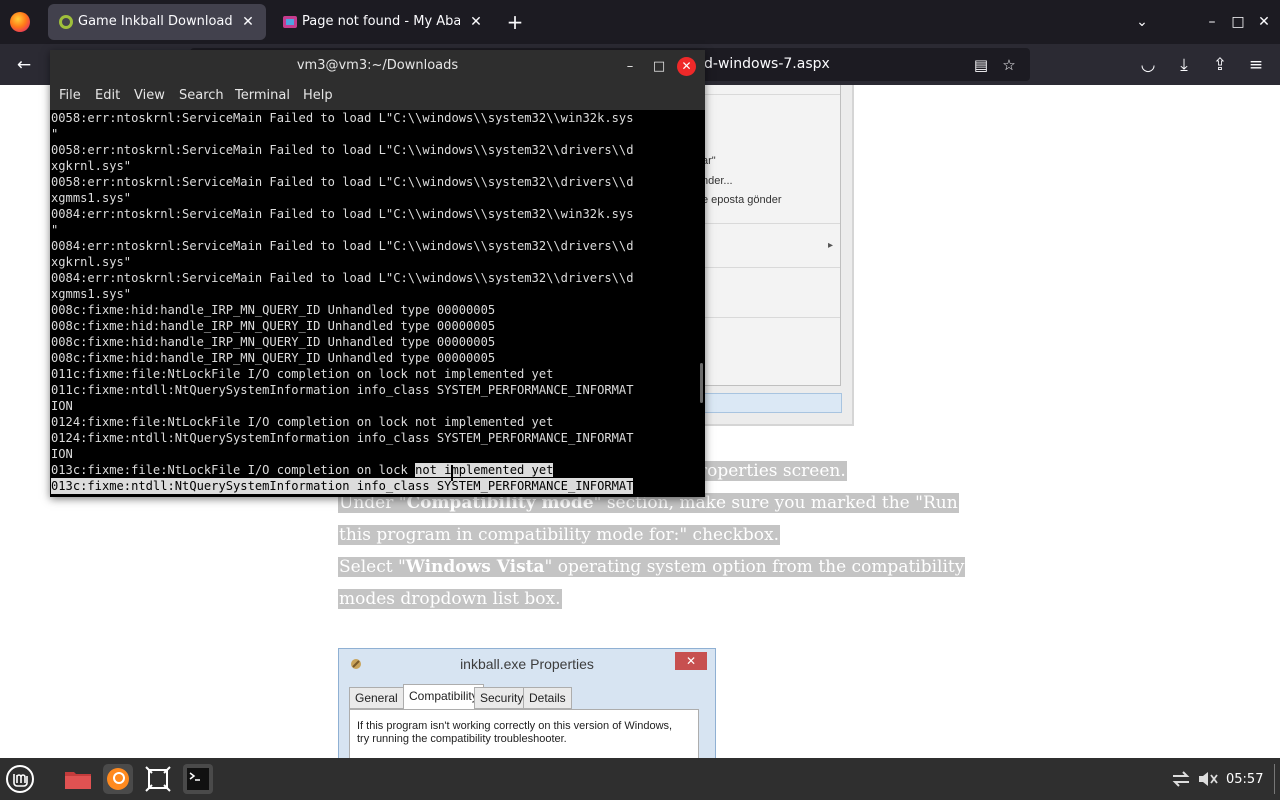 The height and width of the screenshot is (800, 1280). Describe the element at coordinates (20, 779) in the screenshot. I see `mint-menu-icon` at that location.